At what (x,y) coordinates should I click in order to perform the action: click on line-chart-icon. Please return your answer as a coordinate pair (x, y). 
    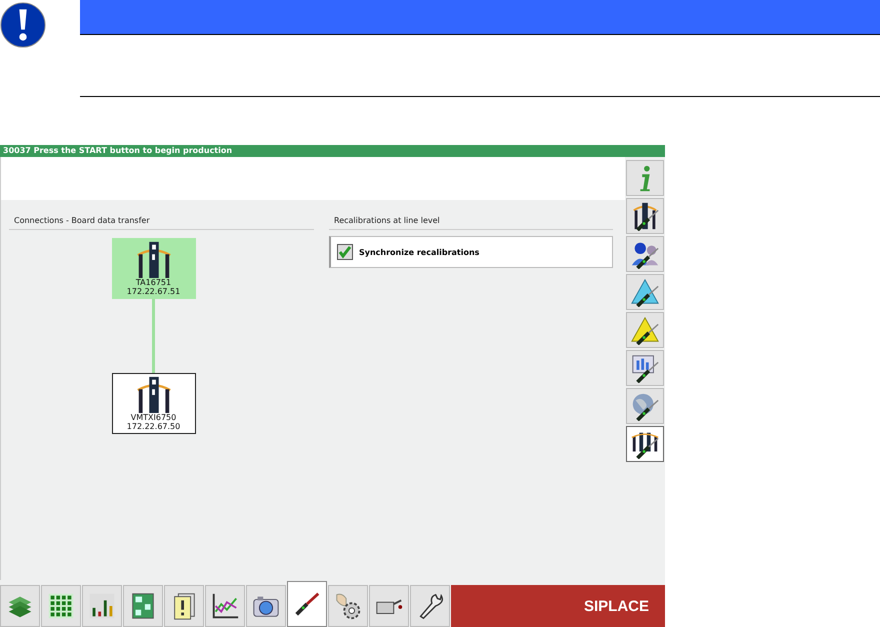
    Looking at the image, I should click on (225, 606).